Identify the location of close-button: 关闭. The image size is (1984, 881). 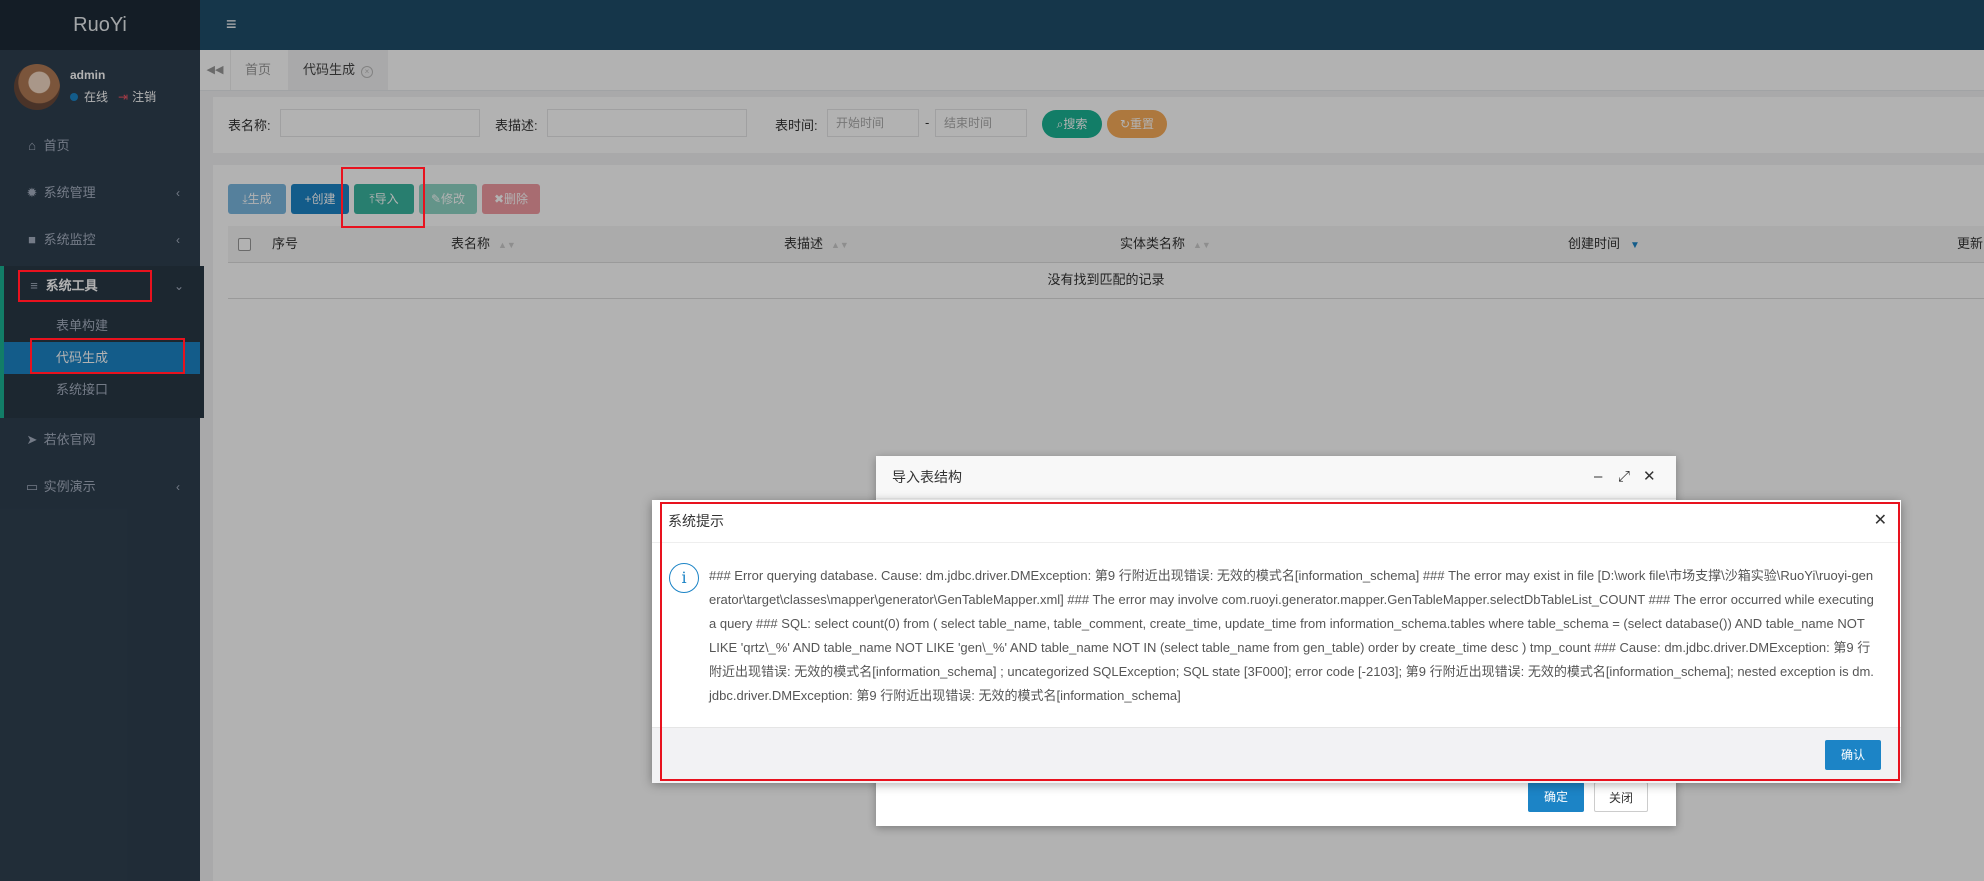
(1621, 797).